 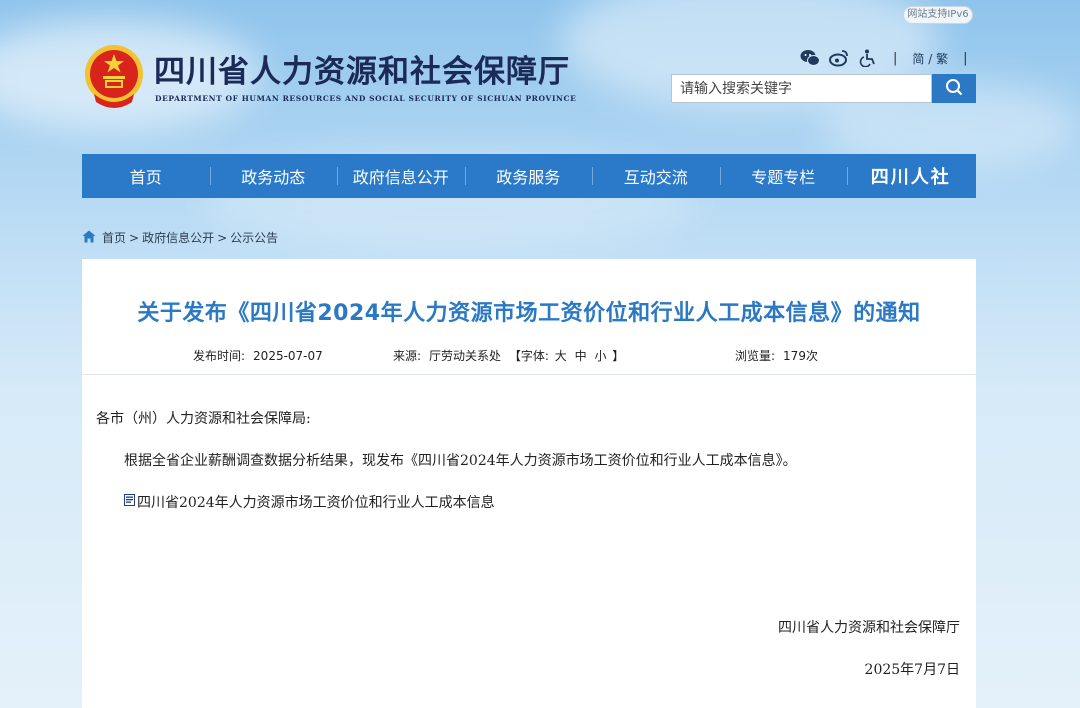 I want to click on national-emblem-icon, so click(x=114, y=77).